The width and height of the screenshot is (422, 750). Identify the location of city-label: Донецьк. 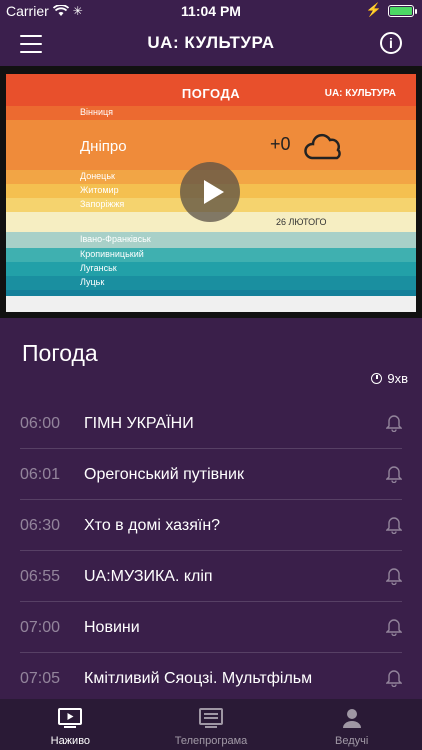
(97, 176).